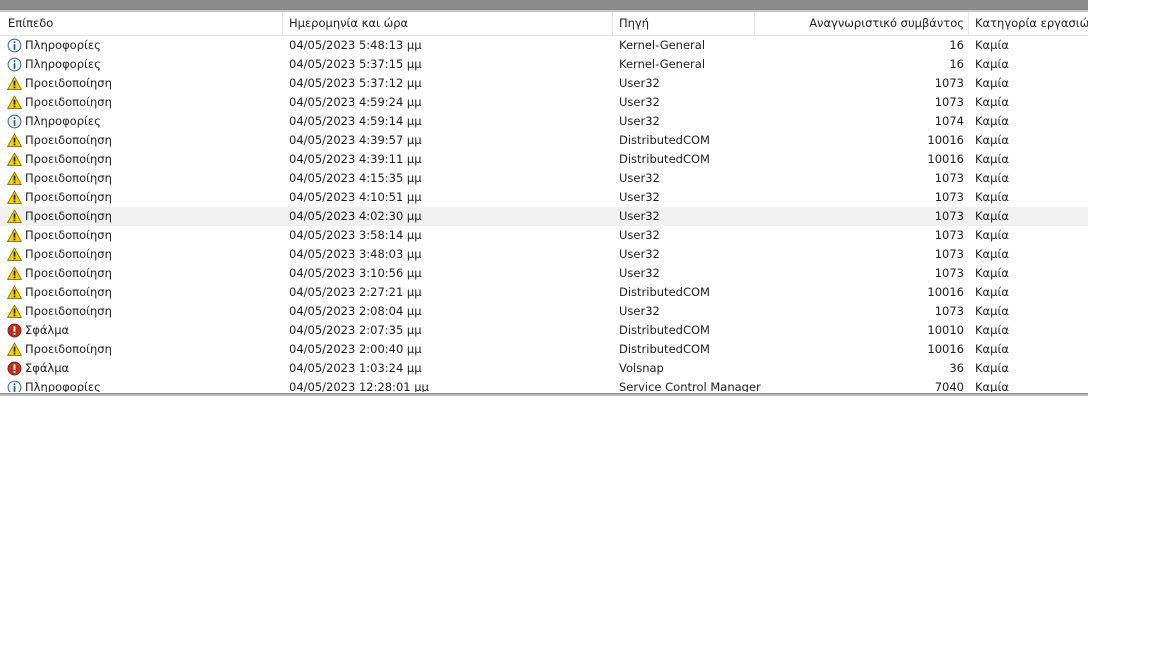 The width and height of the screenshot is (1152, 648). Describe the element at coordinates (355, 368) in the screenshot. I see `event-date: 04/05/2023 1:03:24 μμ` at that location.